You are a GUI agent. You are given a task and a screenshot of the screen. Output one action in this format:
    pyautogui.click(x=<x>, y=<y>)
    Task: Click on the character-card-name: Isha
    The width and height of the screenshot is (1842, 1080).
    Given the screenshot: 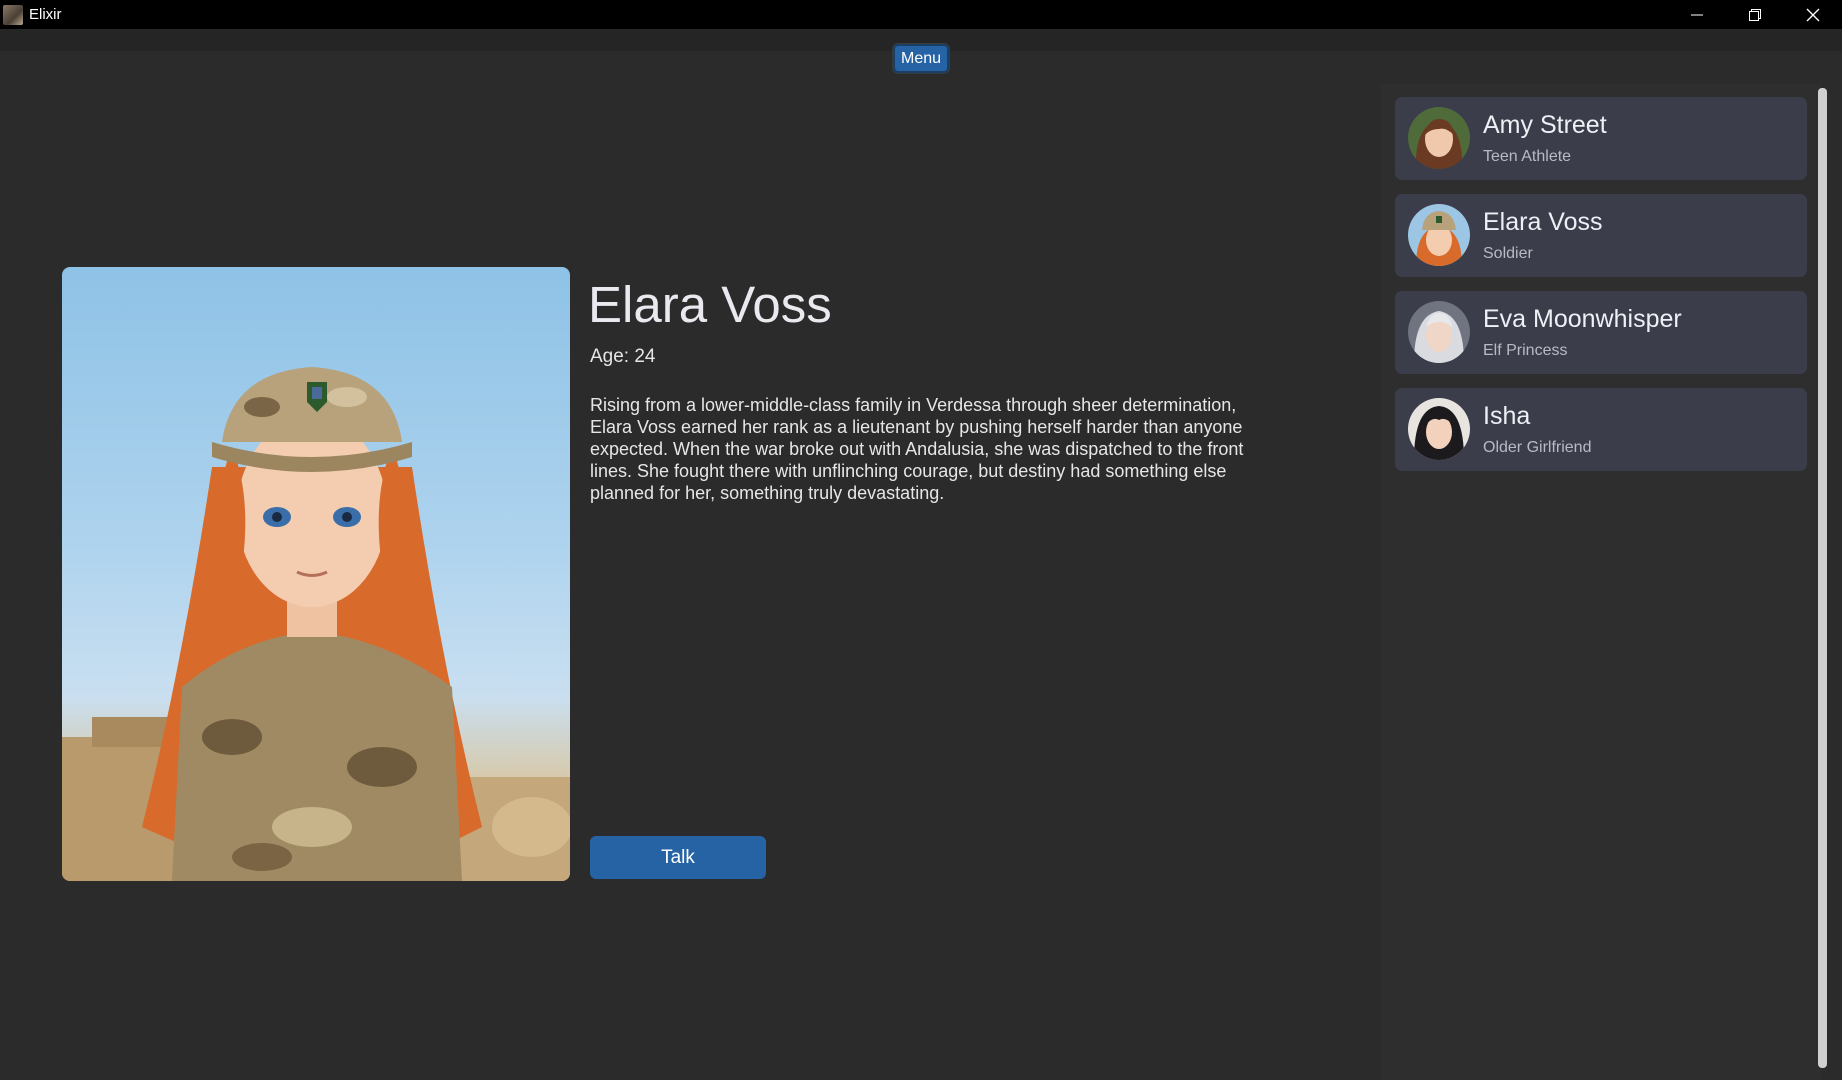 What is the action you would take?
    pyautogui.click(x=1507, y=416)
    